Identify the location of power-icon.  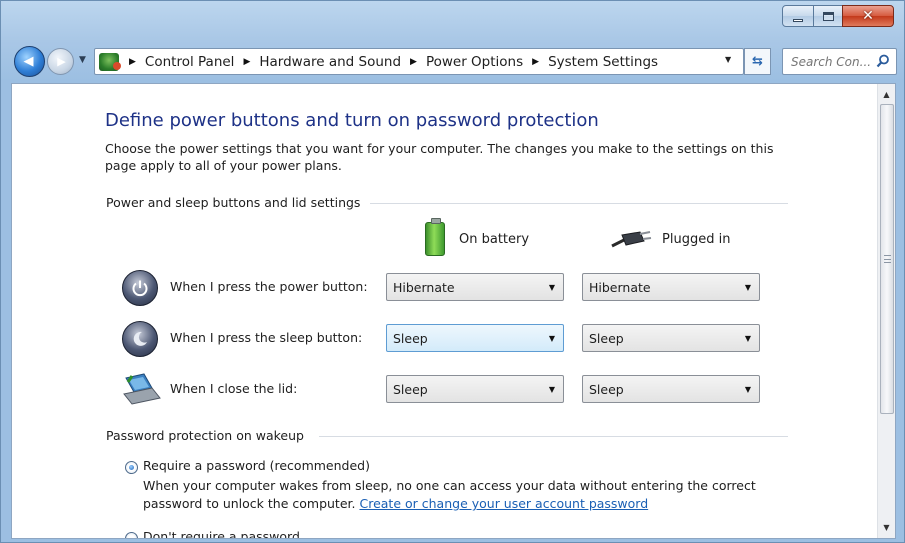
(140, 288).